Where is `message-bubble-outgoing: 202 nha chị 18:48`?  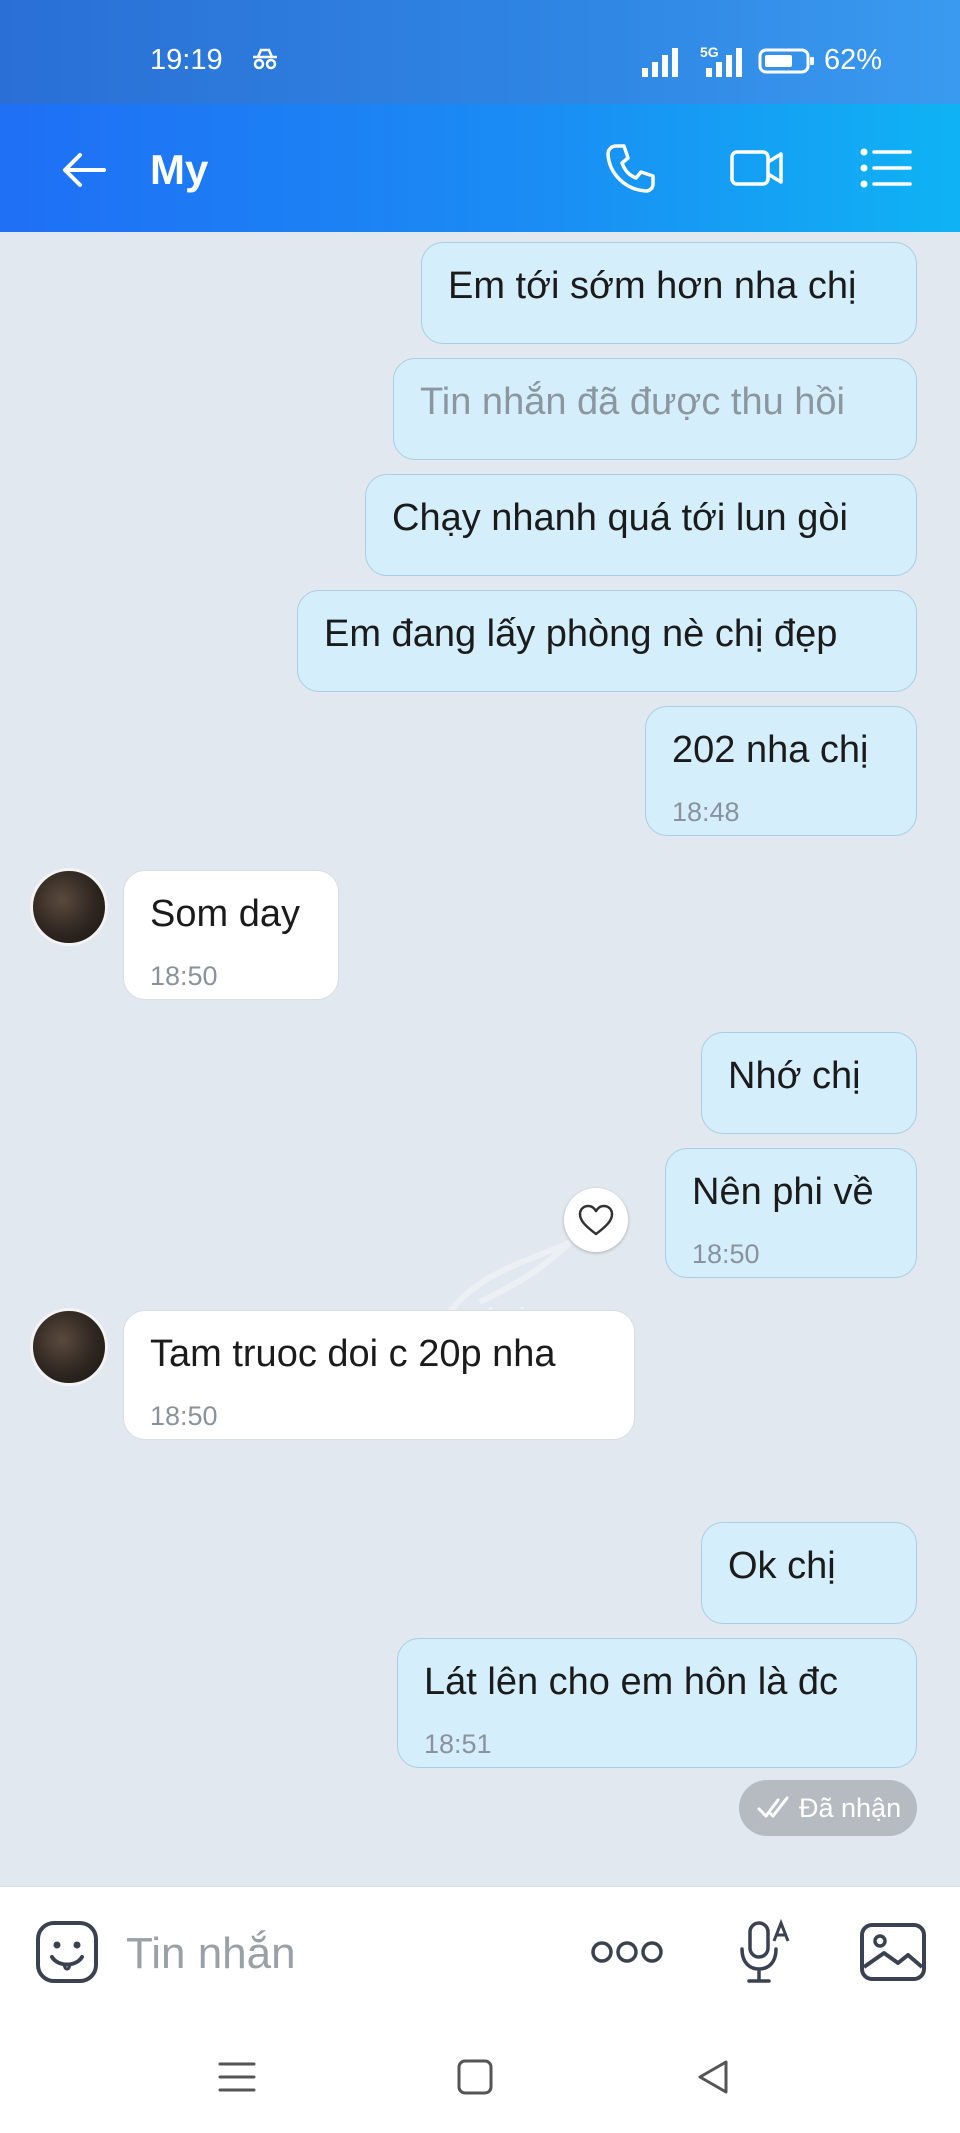 message-bubble-outgoing: 202 nha chị 18:48 is located at coordinates (781, 771).